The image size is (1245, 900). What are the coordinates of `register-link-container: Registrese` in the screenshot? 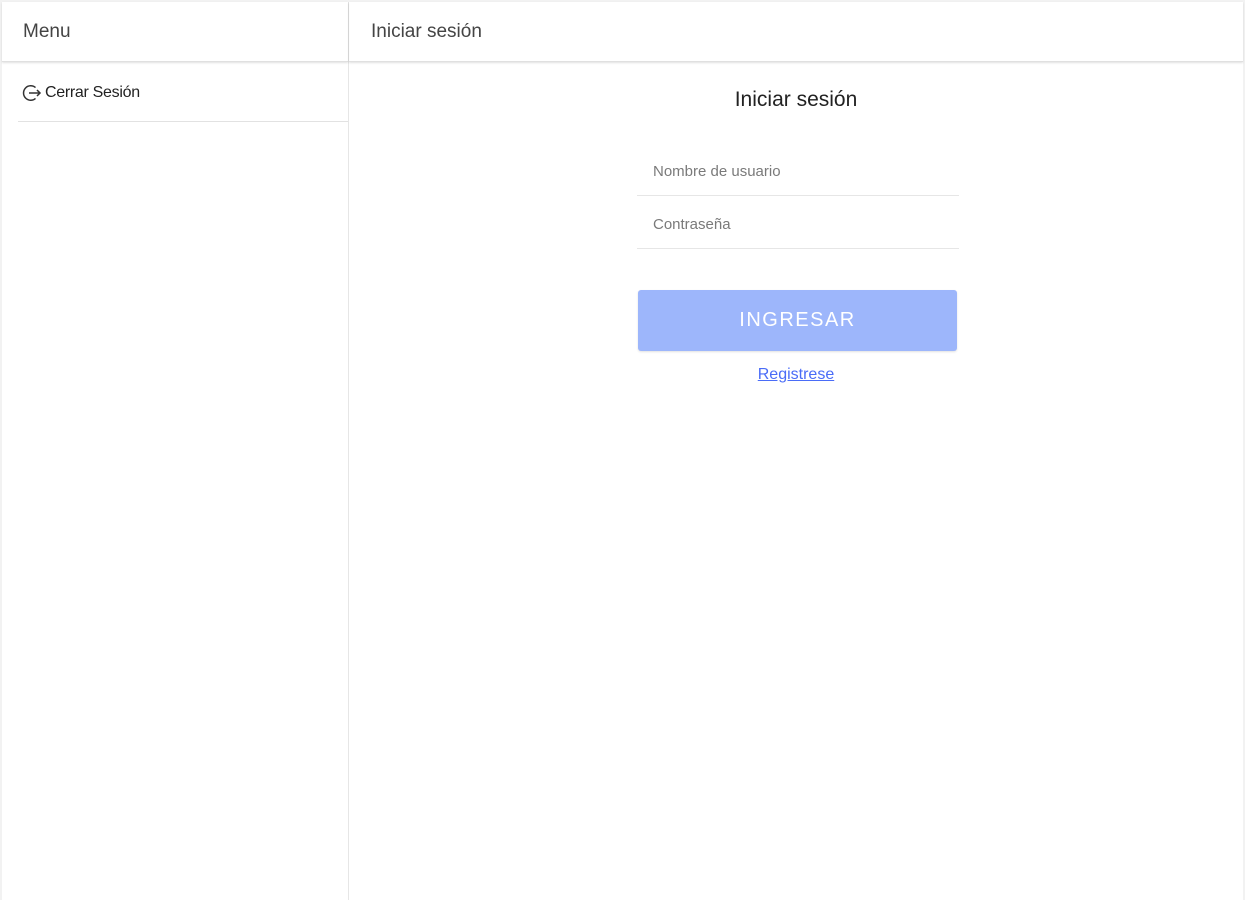 It's located at (796, 375).